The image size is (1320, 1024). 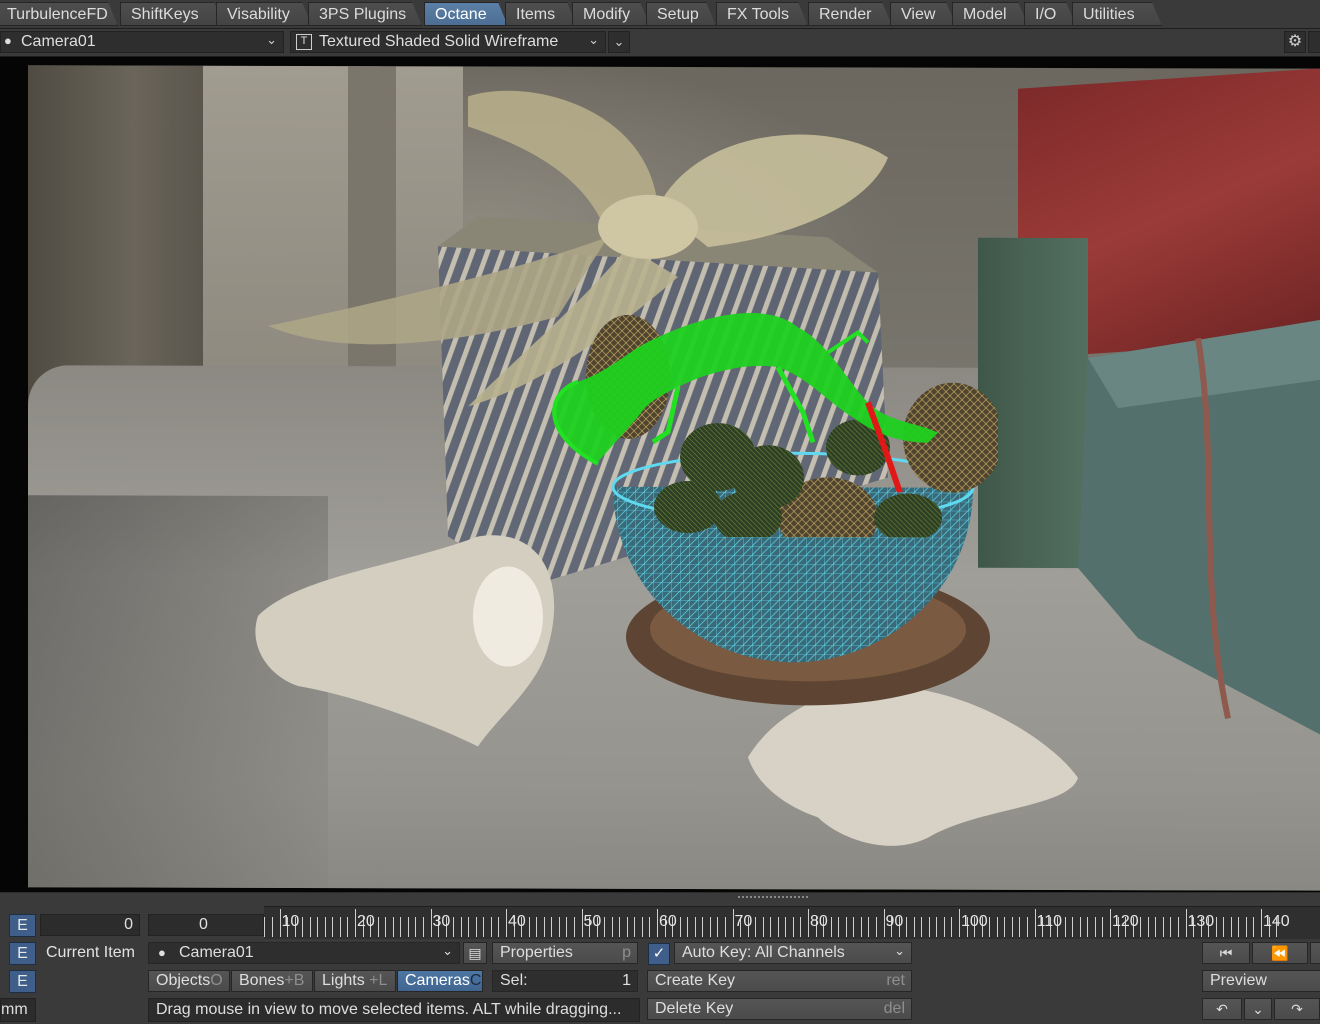 What do you see at coordinates (304, 953) in the screenshot?
I see `current-item-select: ● Camera01 ⌄` at bounding box center [304, 953].